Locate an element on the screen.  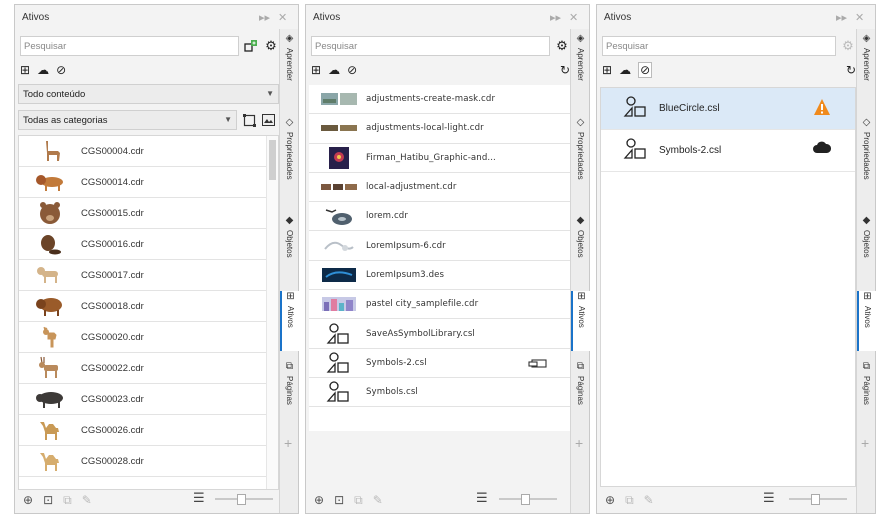
list-item: CGS00017.cdr is located at coordinates (148, 275).